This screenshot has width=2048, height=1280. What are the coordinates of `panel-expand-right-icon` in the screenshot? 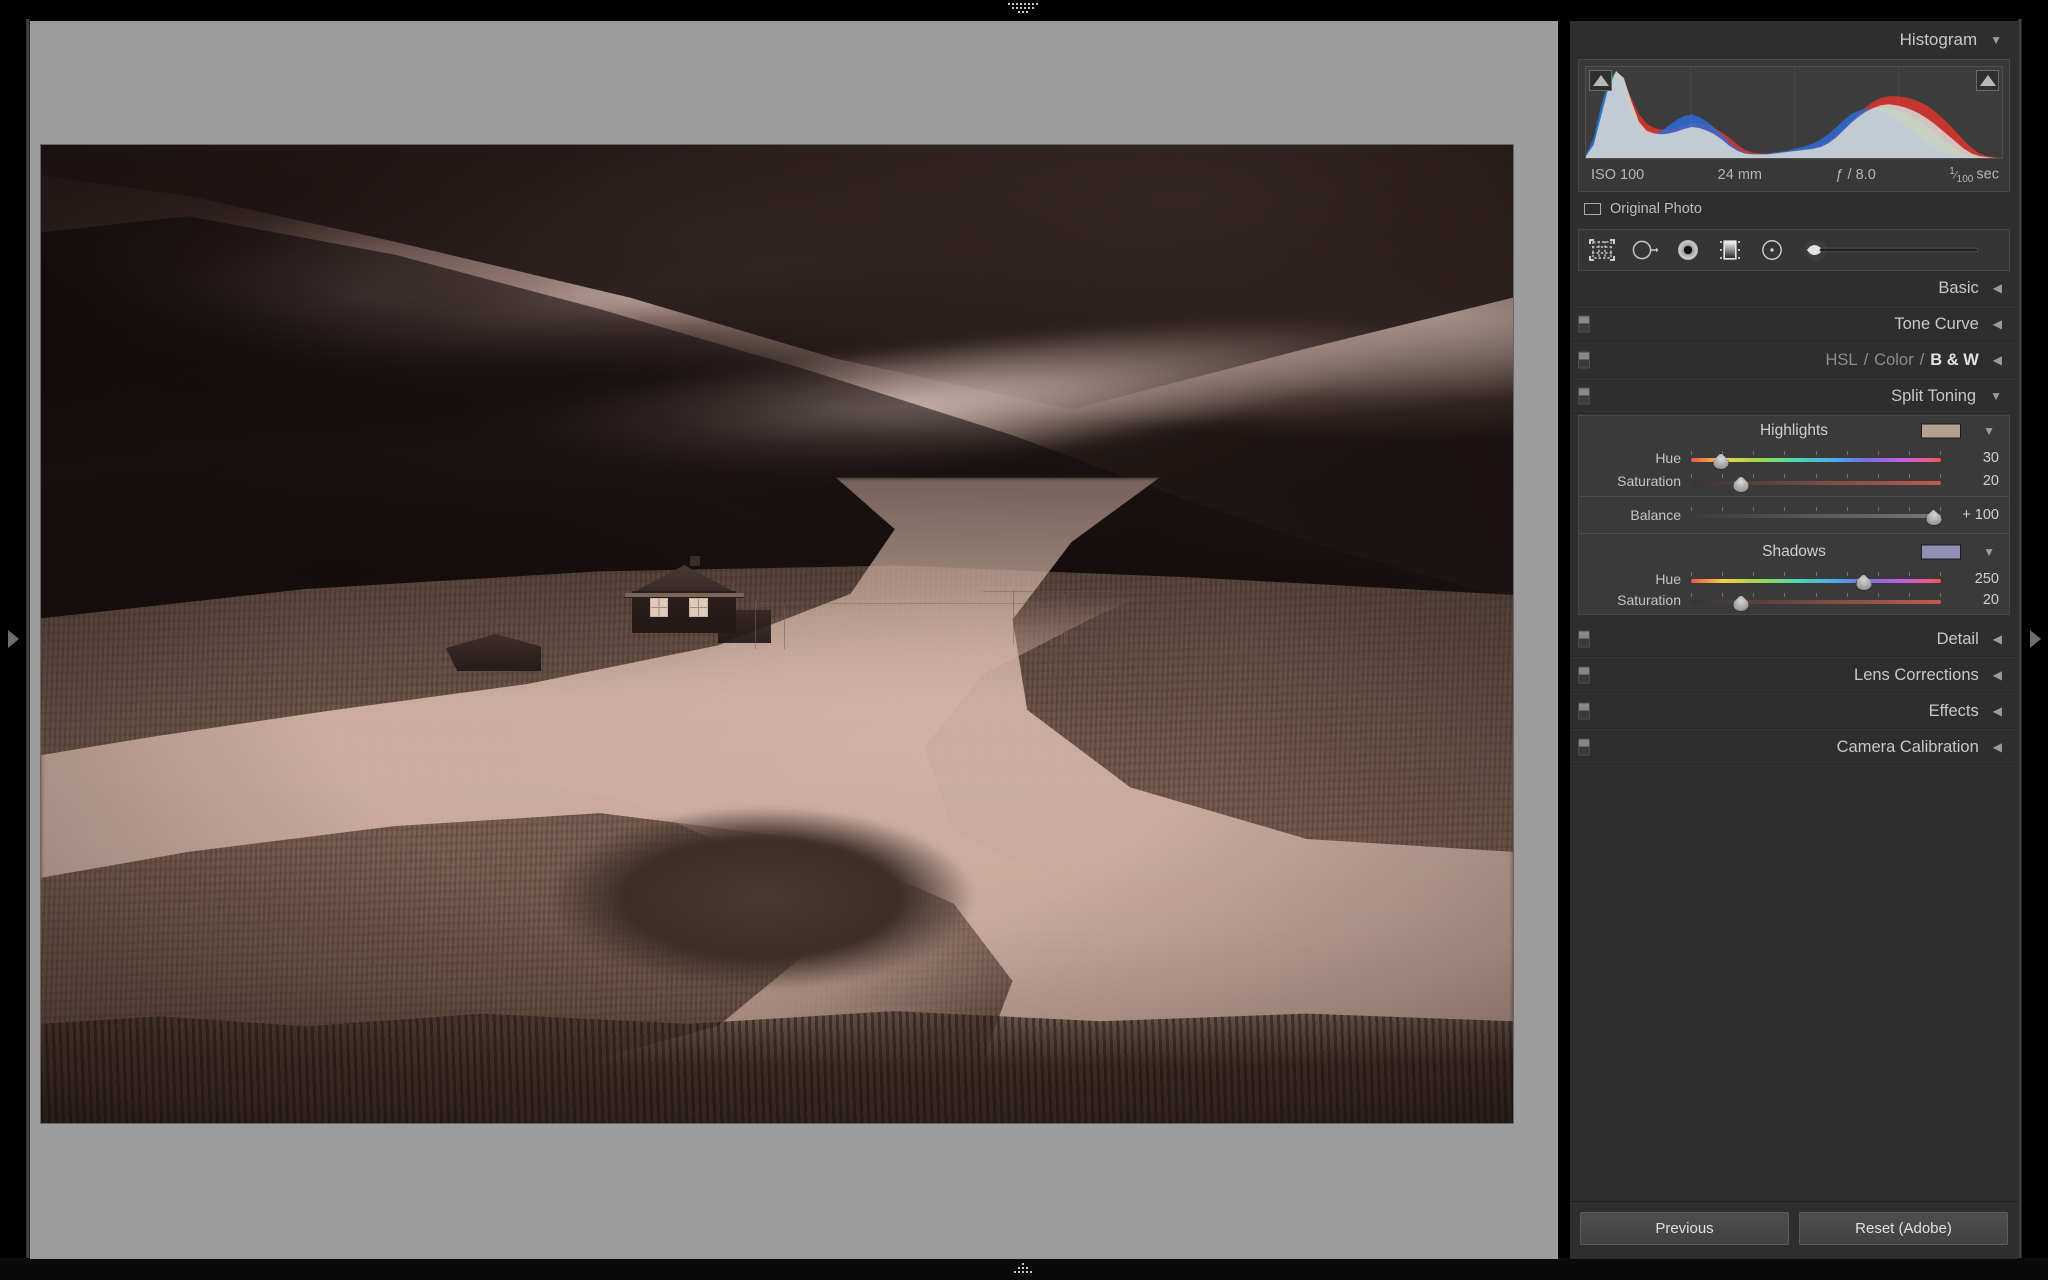 It's located at (2035, 638).